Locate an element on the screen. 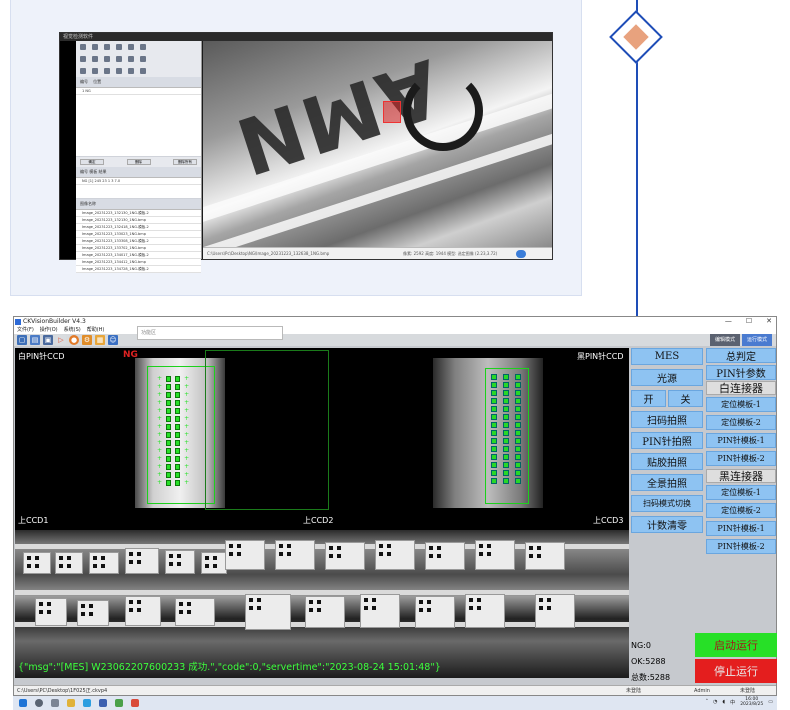 Image resolution: width=790 pixels, height=710 pixels. preview-sidebar-row: 1 NG is located at coordinates (138, 91).